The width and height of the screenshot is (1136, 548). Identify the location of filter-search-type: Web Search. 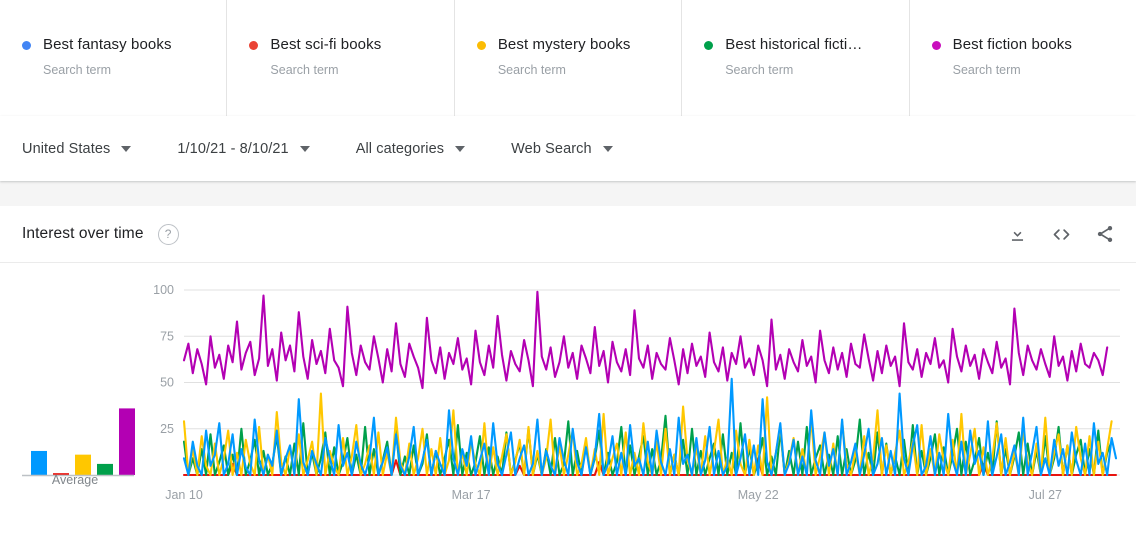
(562, 149).